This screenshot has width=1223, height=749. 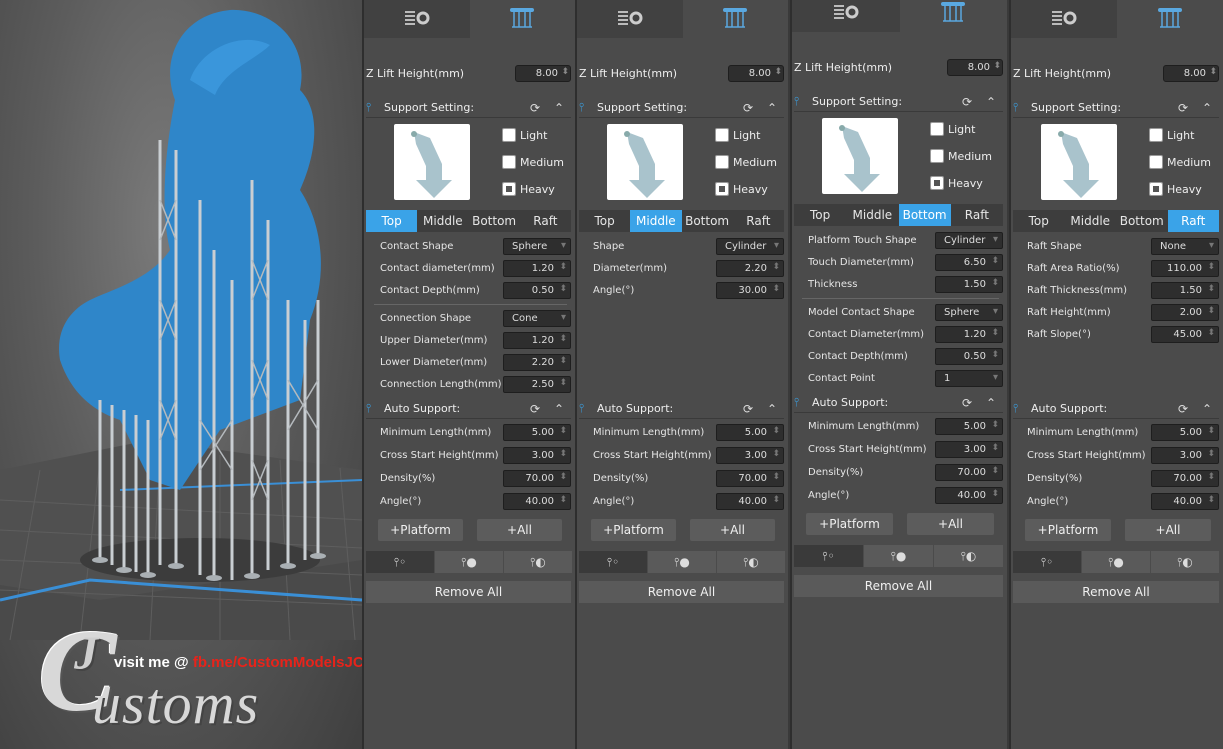 I want to click on field-spinbox: 6.50, so click(x=969, y=262).